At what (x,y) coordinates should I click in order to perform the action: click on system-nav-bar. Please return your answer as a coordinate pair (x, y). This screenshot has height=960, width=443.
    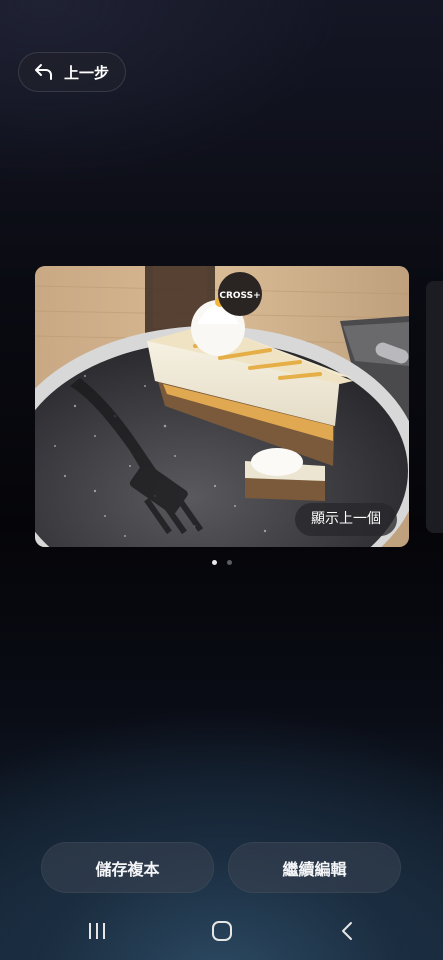
    Looking at the image, I should click on (221, 932).